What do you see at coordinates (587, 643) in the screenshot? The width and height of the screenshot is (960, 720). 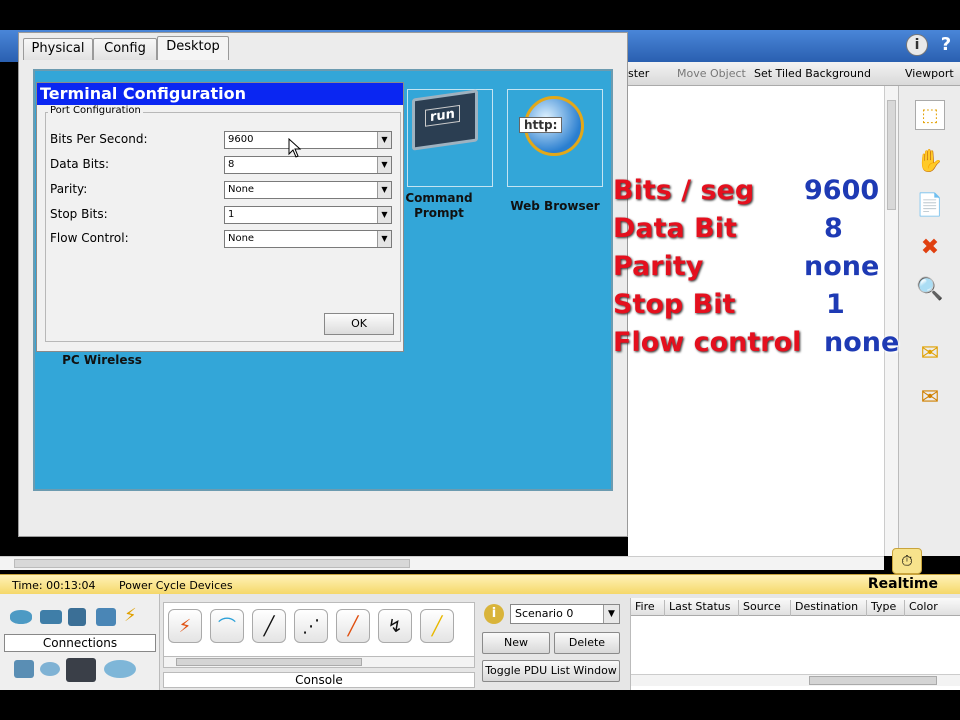 I see `delete-scenario-button: Delete` at bounding box center [587, 643].